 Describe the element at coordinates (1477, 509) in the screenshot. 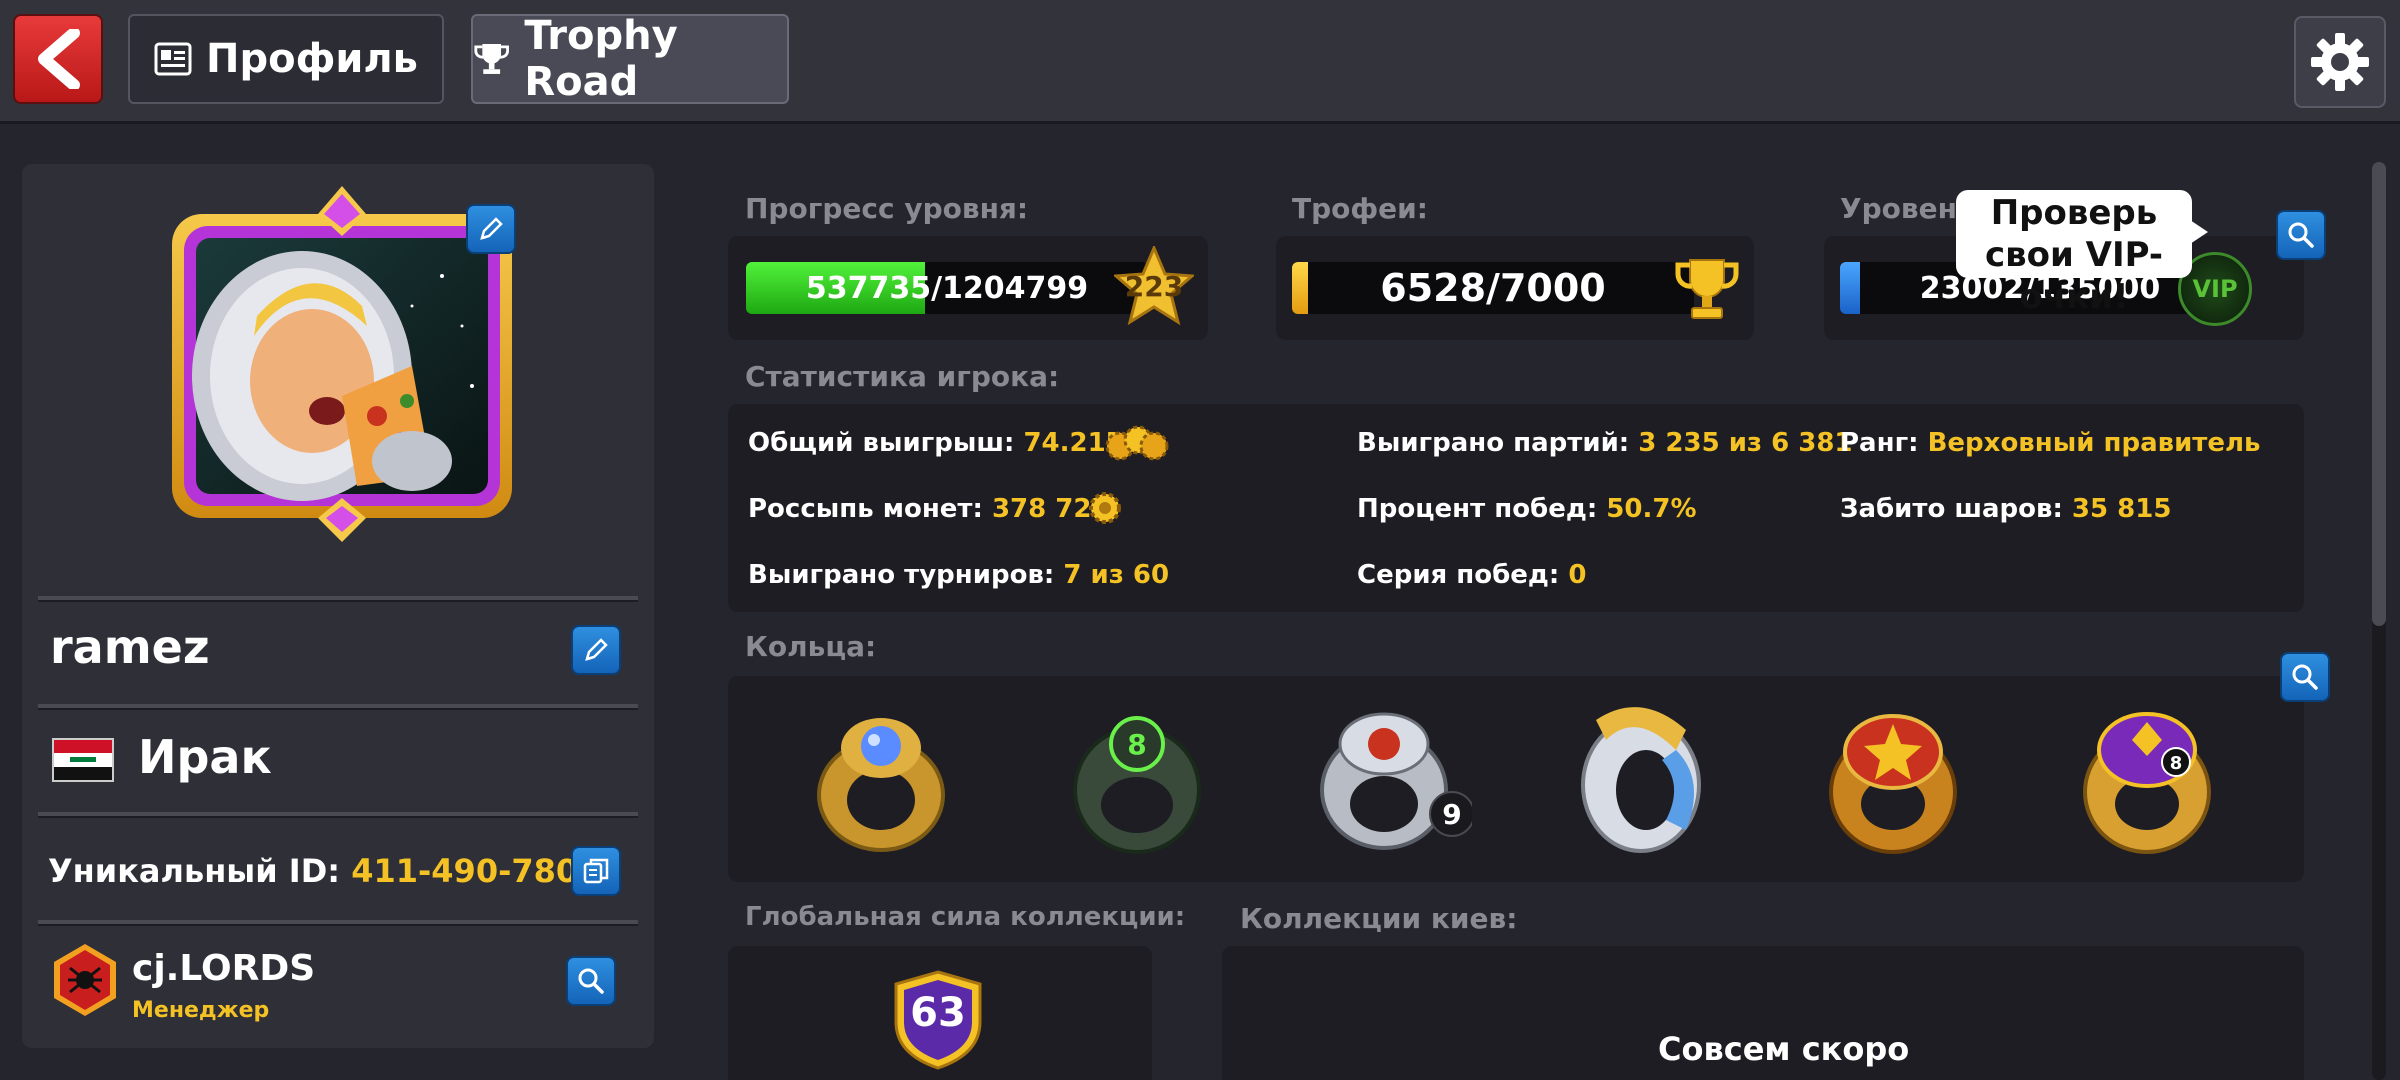

I see `stat-win-percent-label: Процент побед:` at that location.